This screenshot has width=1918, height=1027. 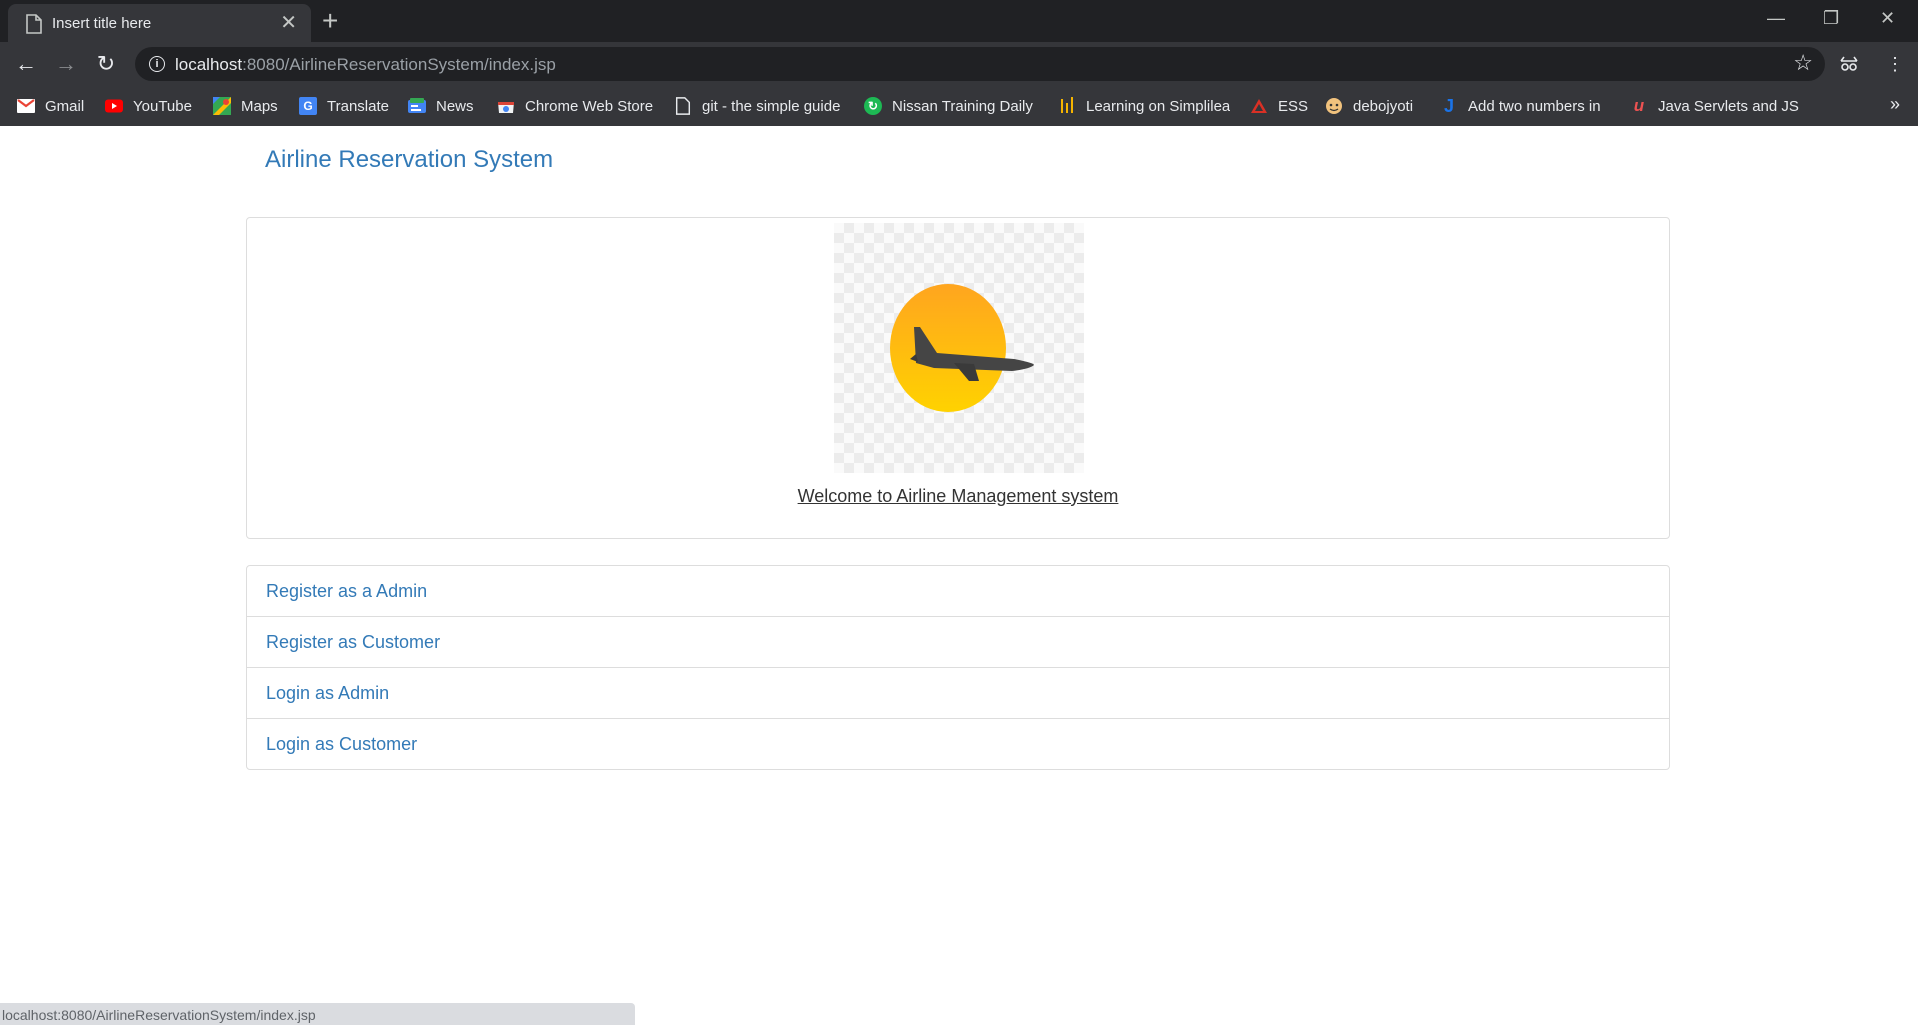 I want to click on menu-kebab-icon: ⋮, so click(x=1895, y=64).